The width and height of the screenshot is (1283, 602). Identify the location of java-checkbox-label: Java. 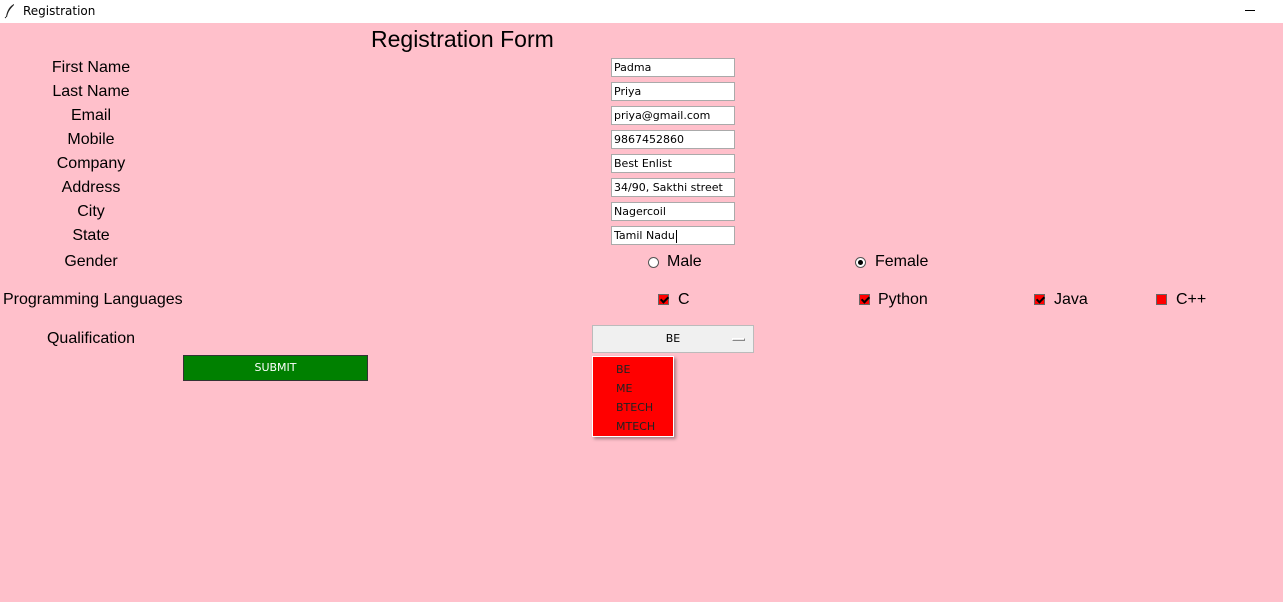
(1071, 300).